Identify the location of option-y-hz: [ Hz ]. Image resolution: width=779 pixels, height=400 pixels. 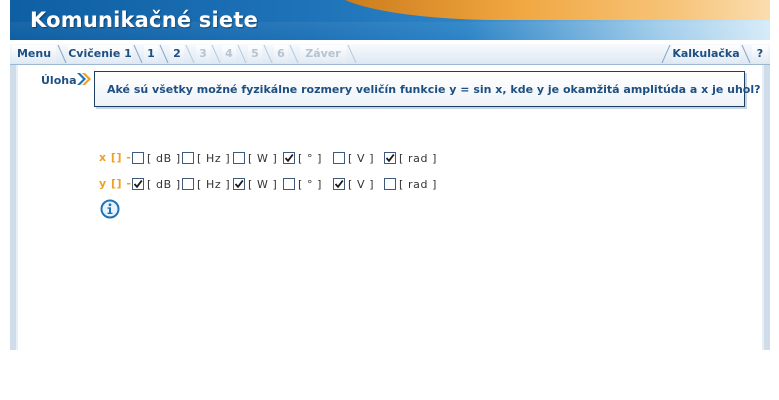
(206, 184).